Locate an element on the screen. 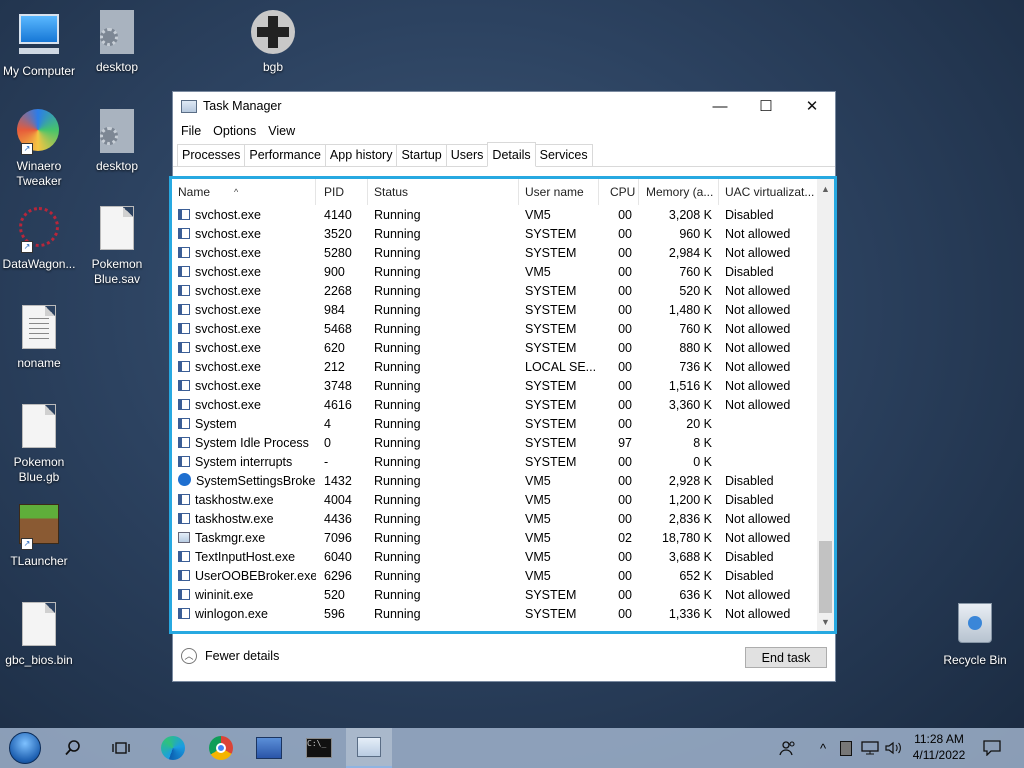 This screenshot has height=768, width=1024. search-button is located at coordinates (73, 748).